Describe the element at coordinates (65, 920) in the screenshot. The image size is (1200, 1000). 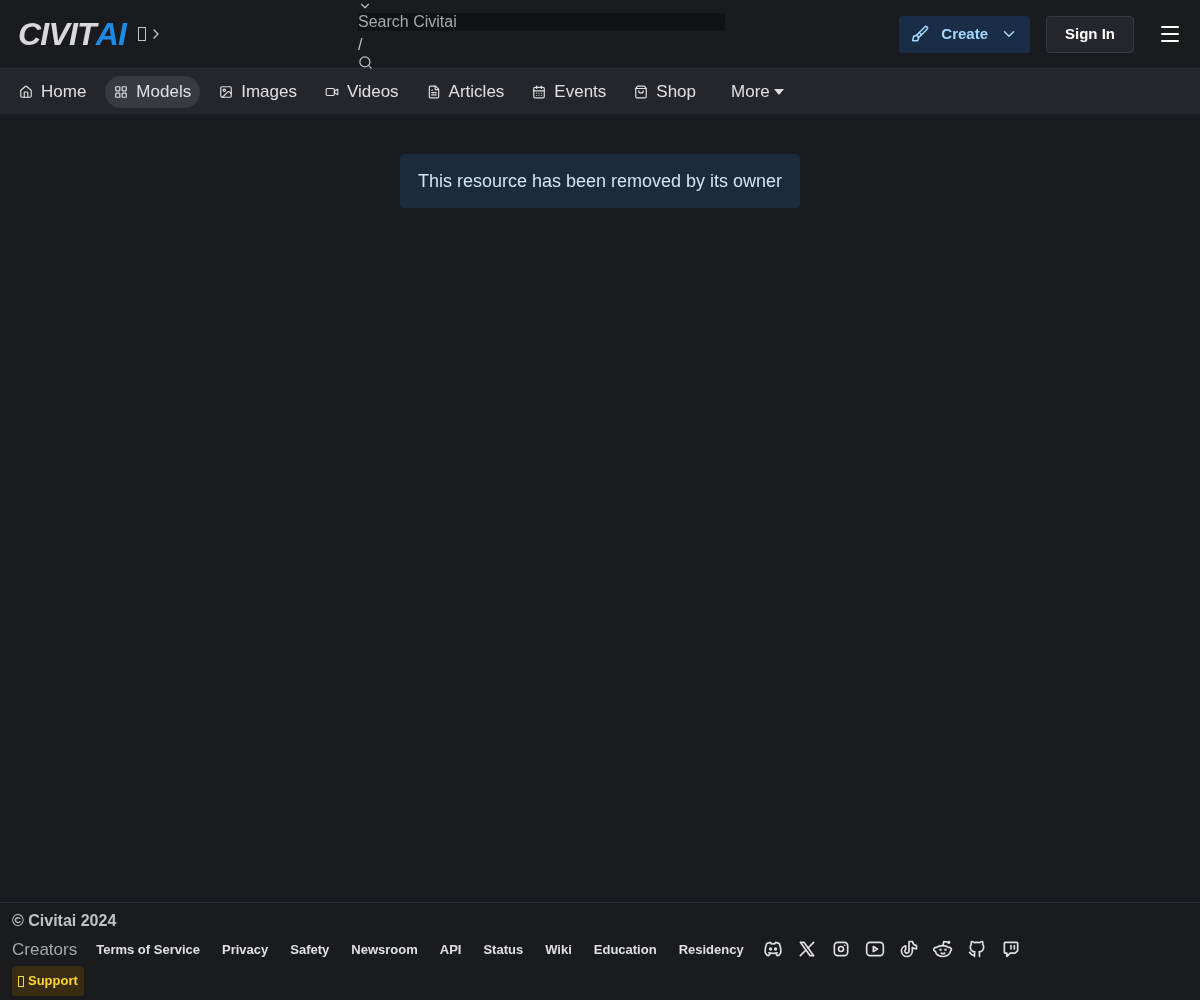
I see `copyright-text: © Civitai 2024` at that location.